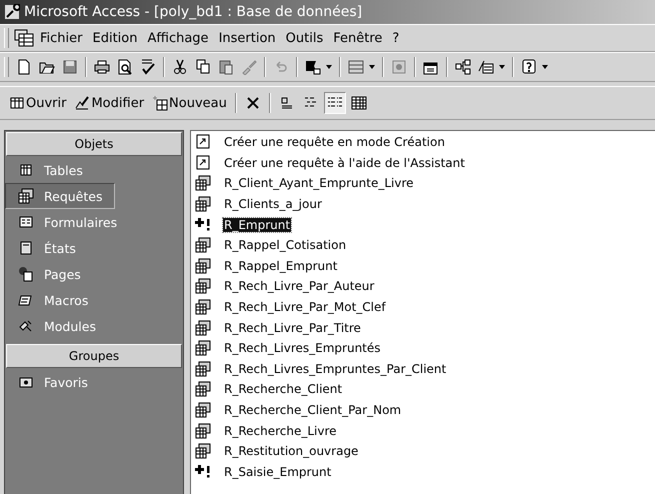  What do you see at coordinates (291, 451) in the screenshot?
I see `list-item: R_Restitution_ouvrage` at bounding box center [291, 451].